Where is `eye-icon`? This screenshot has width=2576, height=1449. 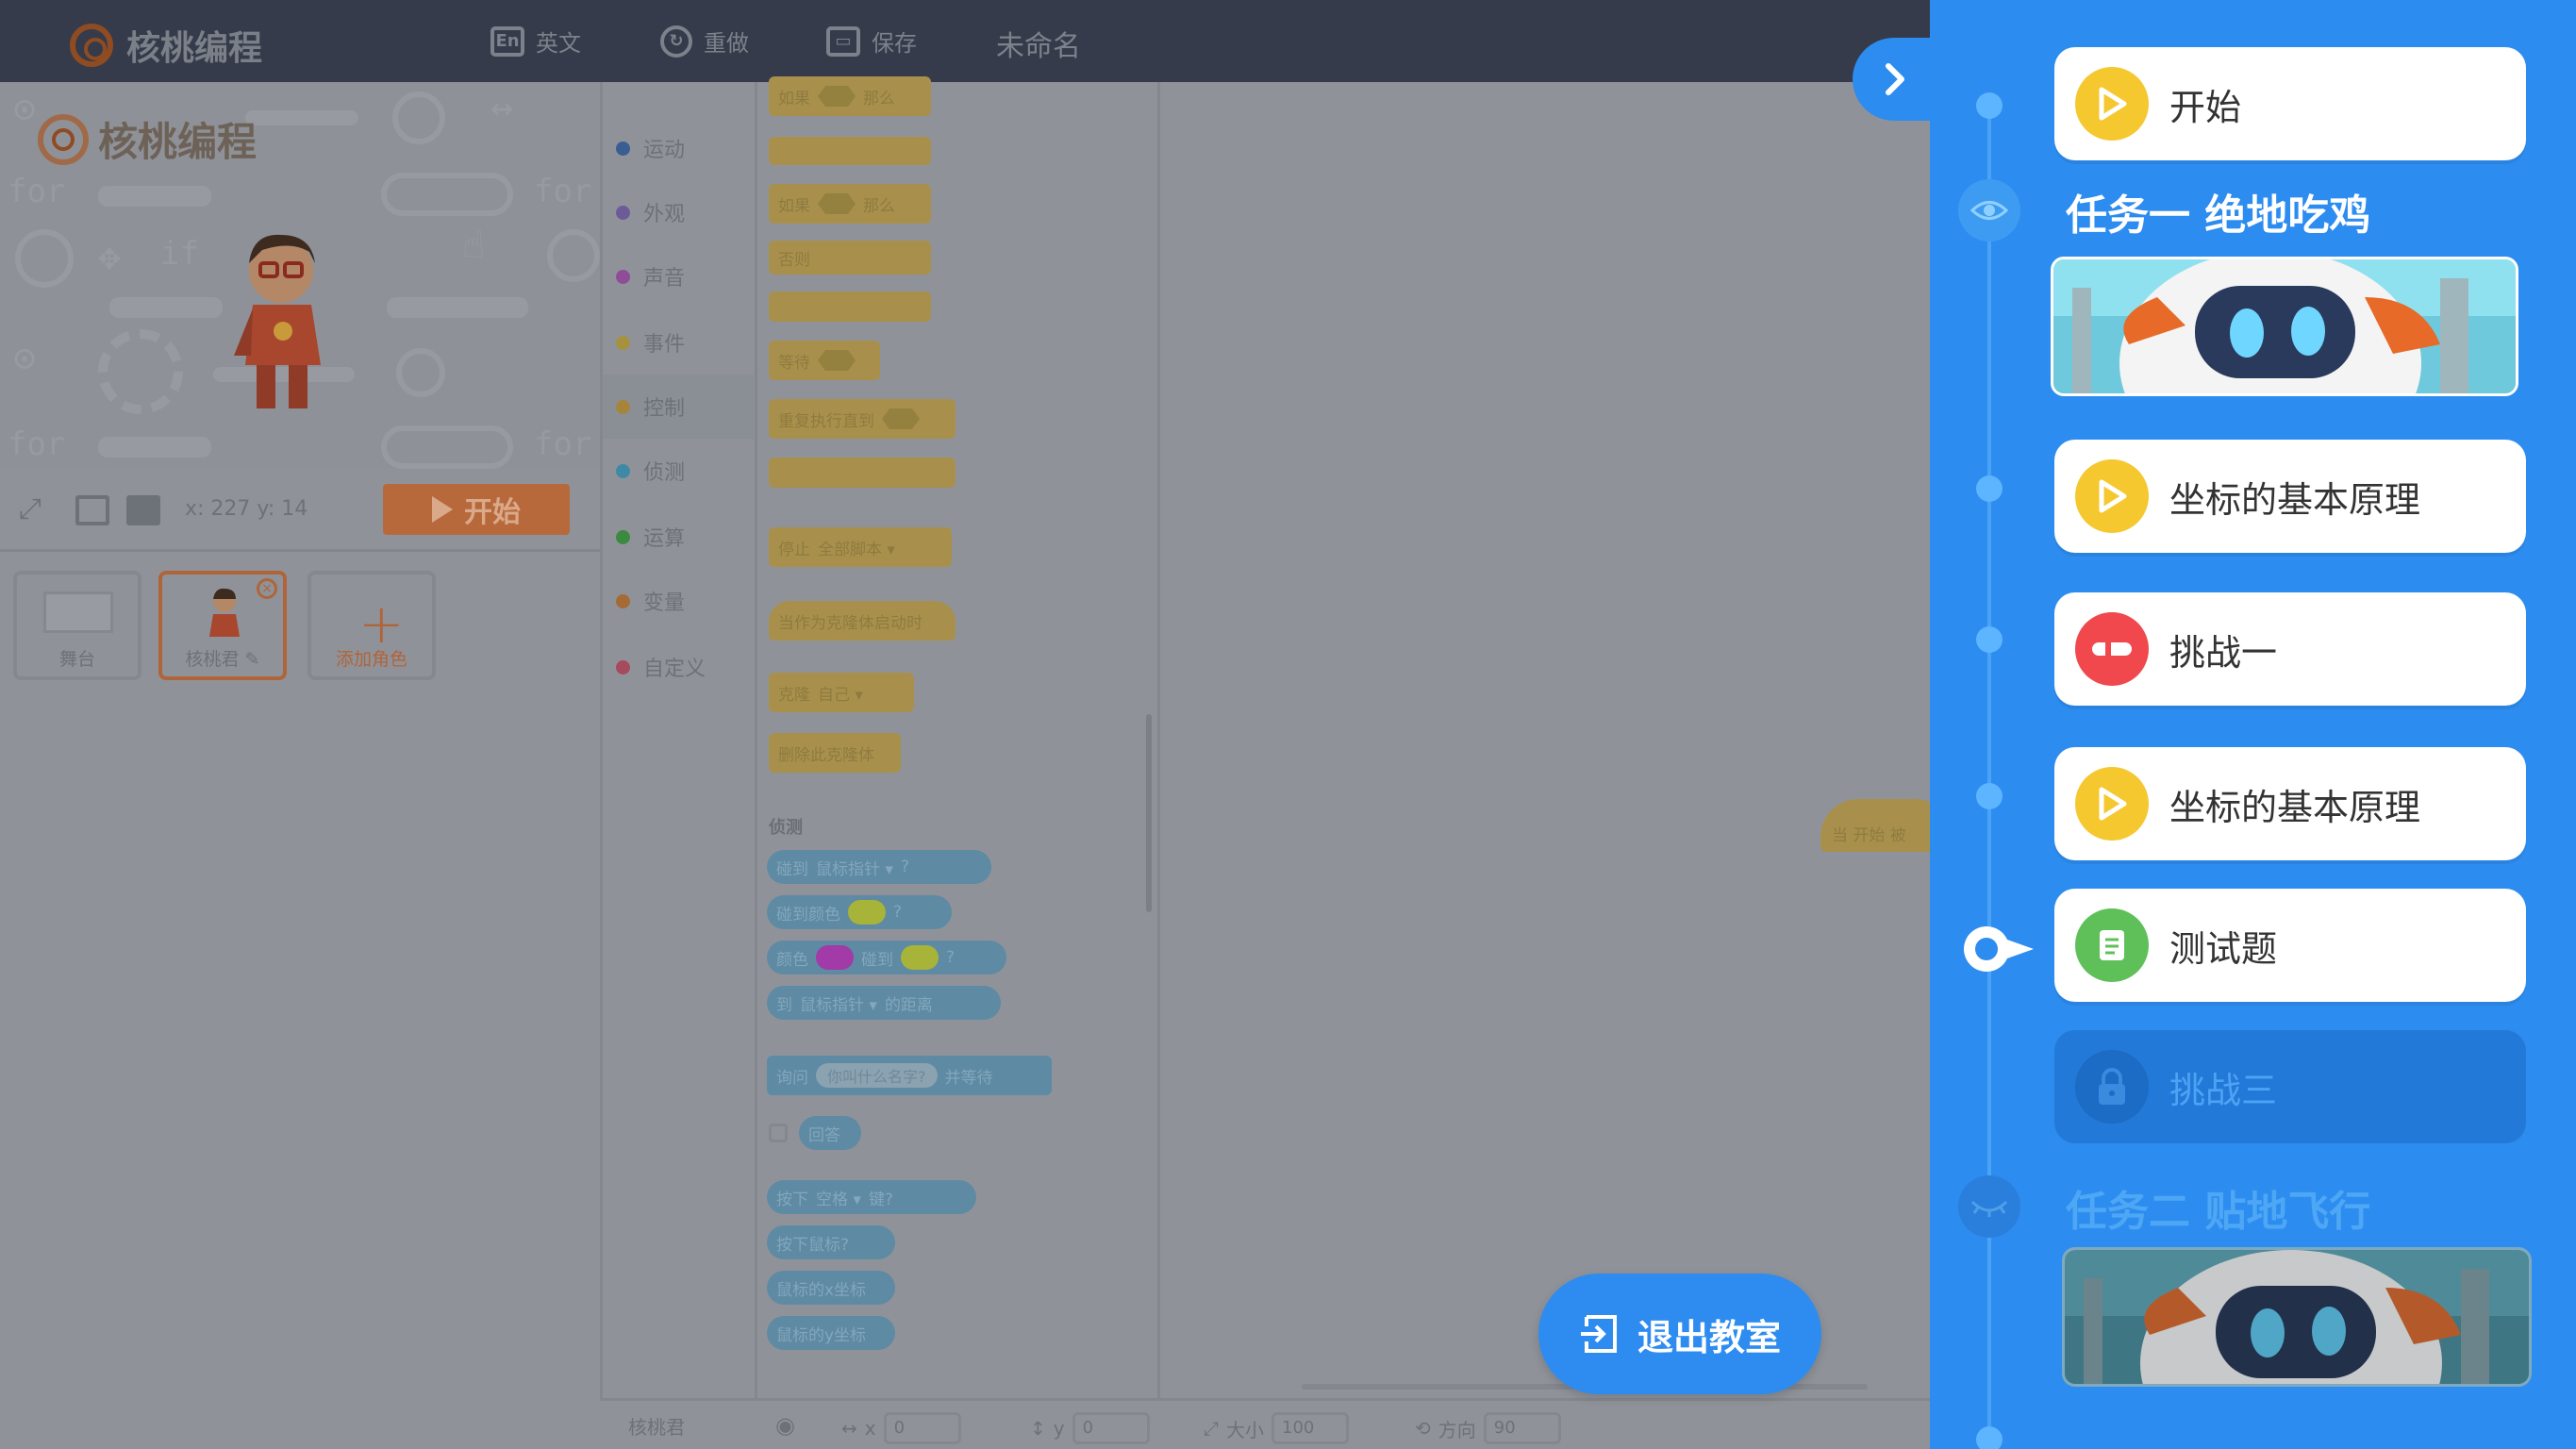 eye-icon is located at coordinates (1989, 210).